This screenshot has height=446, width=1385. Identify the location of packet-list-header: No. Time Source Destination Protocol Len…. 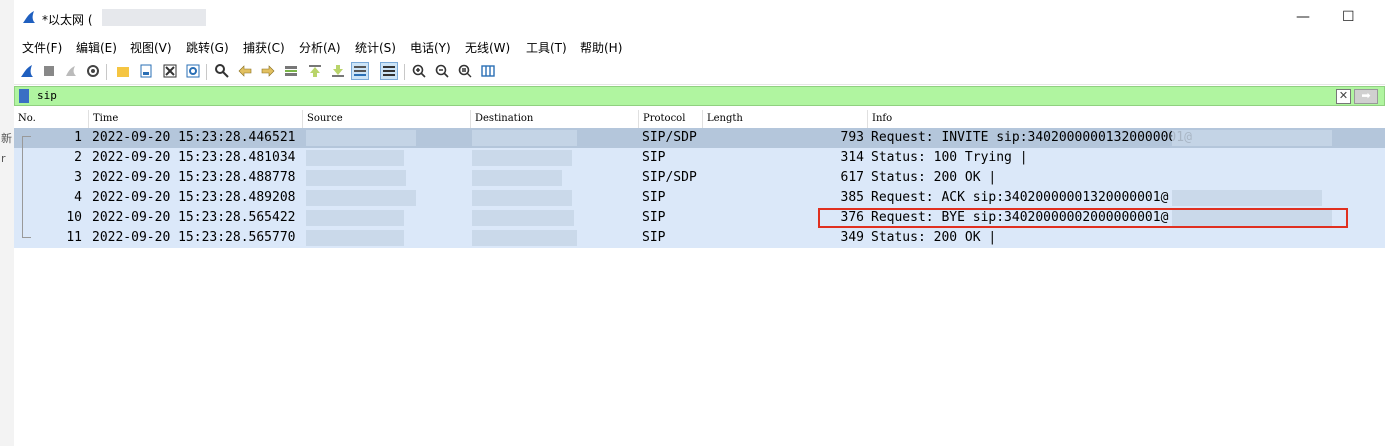
(699, 119).